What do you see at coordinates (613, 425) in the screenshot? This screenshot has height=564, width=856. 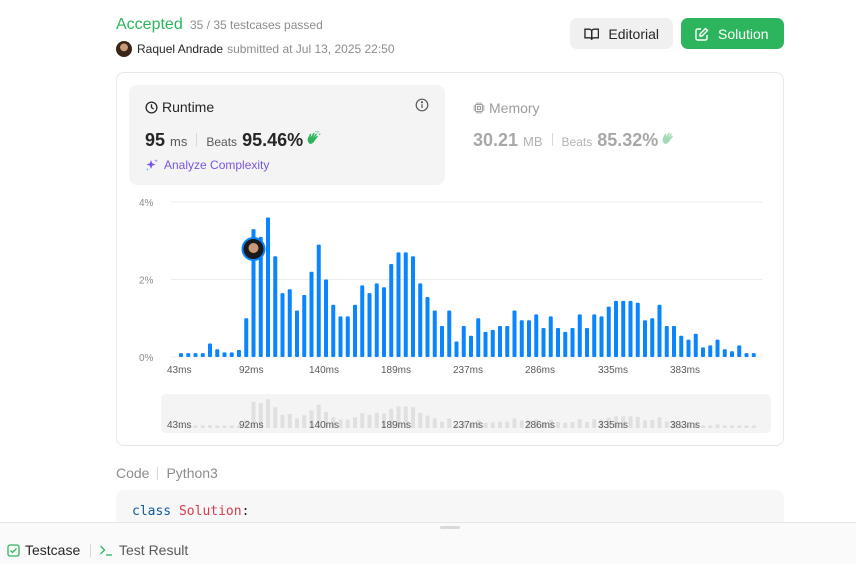 I see `overview-x-label: 335ms` at bounding box center [613, 425].